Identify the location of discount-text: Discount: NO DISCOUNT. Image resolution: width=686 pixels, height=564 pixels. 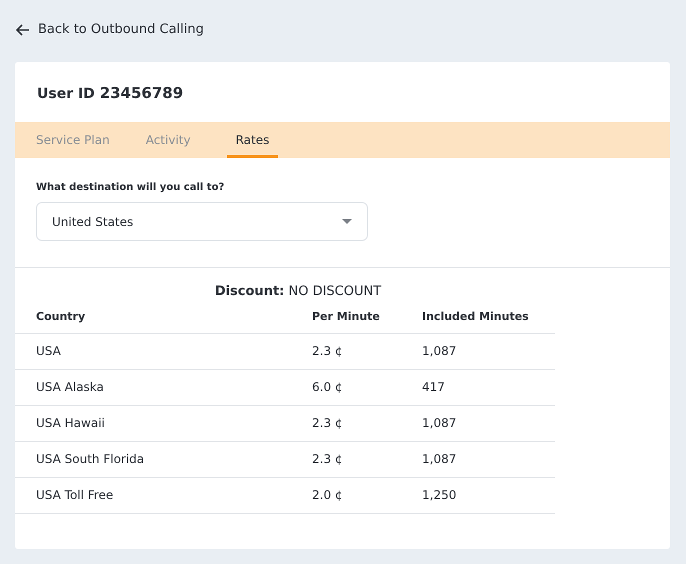
(298, 292).